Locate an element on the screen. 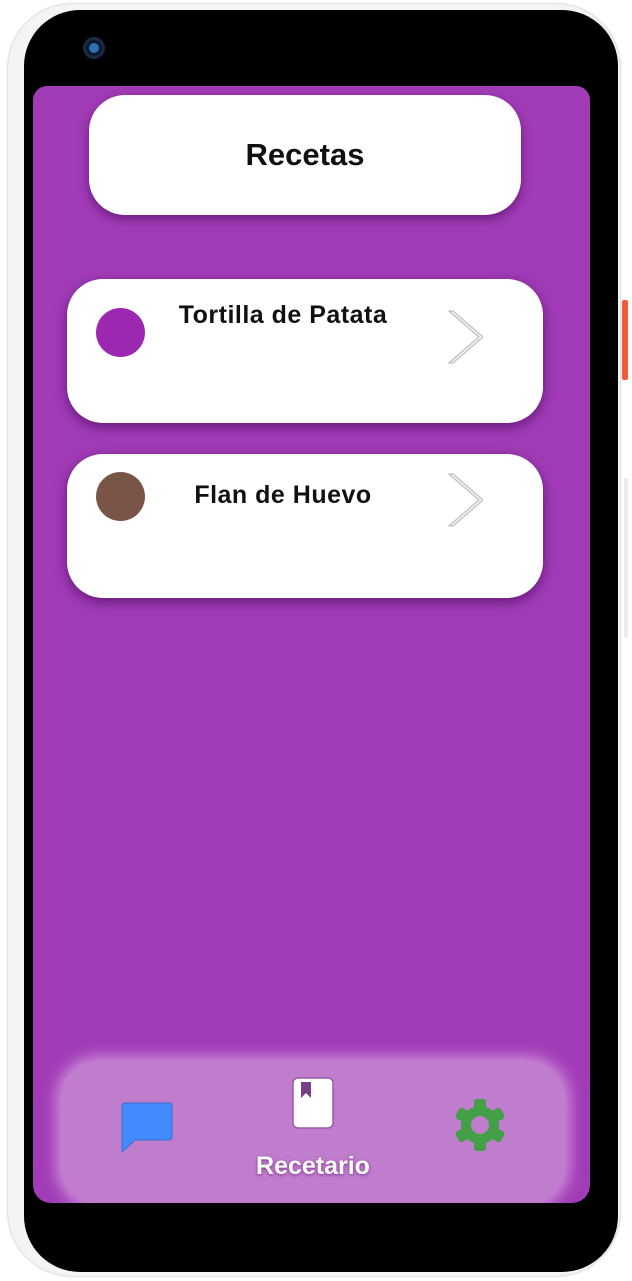 The height and width of the screenshot is (1281, 632). power-button is located at coordinates (625, 340).